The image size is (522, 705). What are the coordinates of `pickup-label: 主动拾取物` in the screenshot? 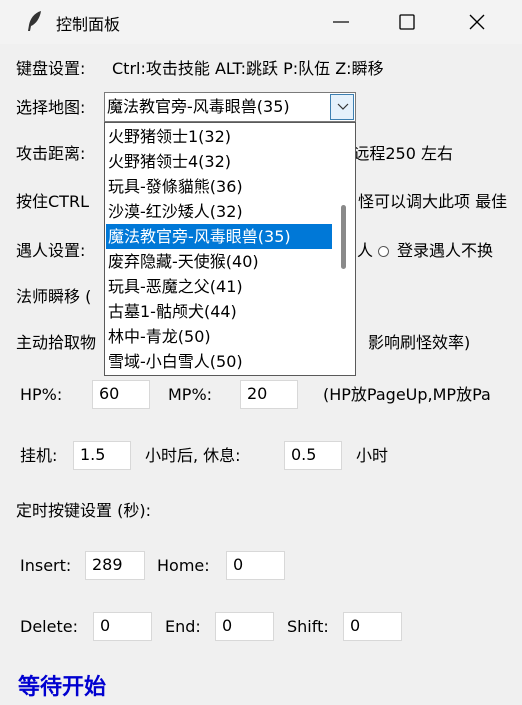 It's located at (56, 342).